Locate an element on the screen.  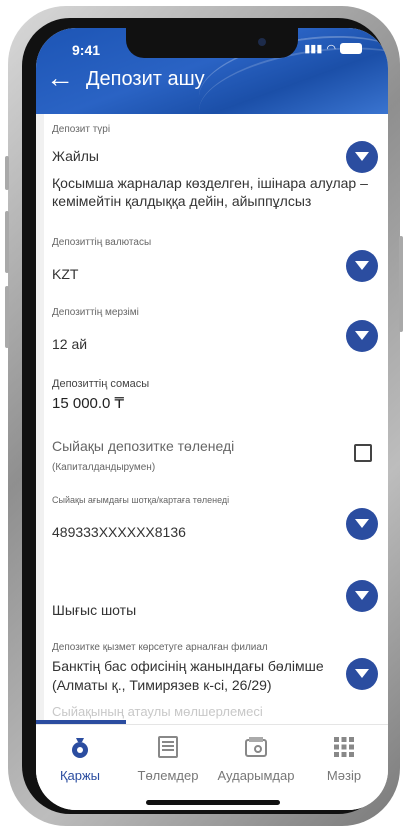
app-header: 9:41 ▮▮▮ ◠ ← Депозит ашу is located at coordinates (212, 93).